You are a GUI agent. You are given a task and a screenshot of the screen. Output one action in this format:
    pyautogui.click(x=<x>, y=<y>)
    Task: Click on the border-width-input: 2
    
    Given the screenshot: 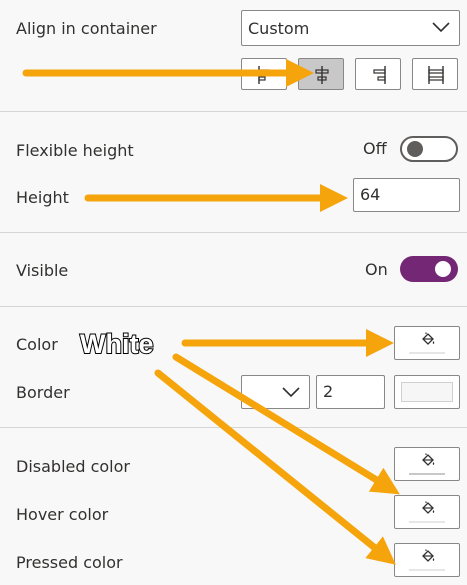 What is the action you would take?
    pyautogui.click(x=350, y=392)
    